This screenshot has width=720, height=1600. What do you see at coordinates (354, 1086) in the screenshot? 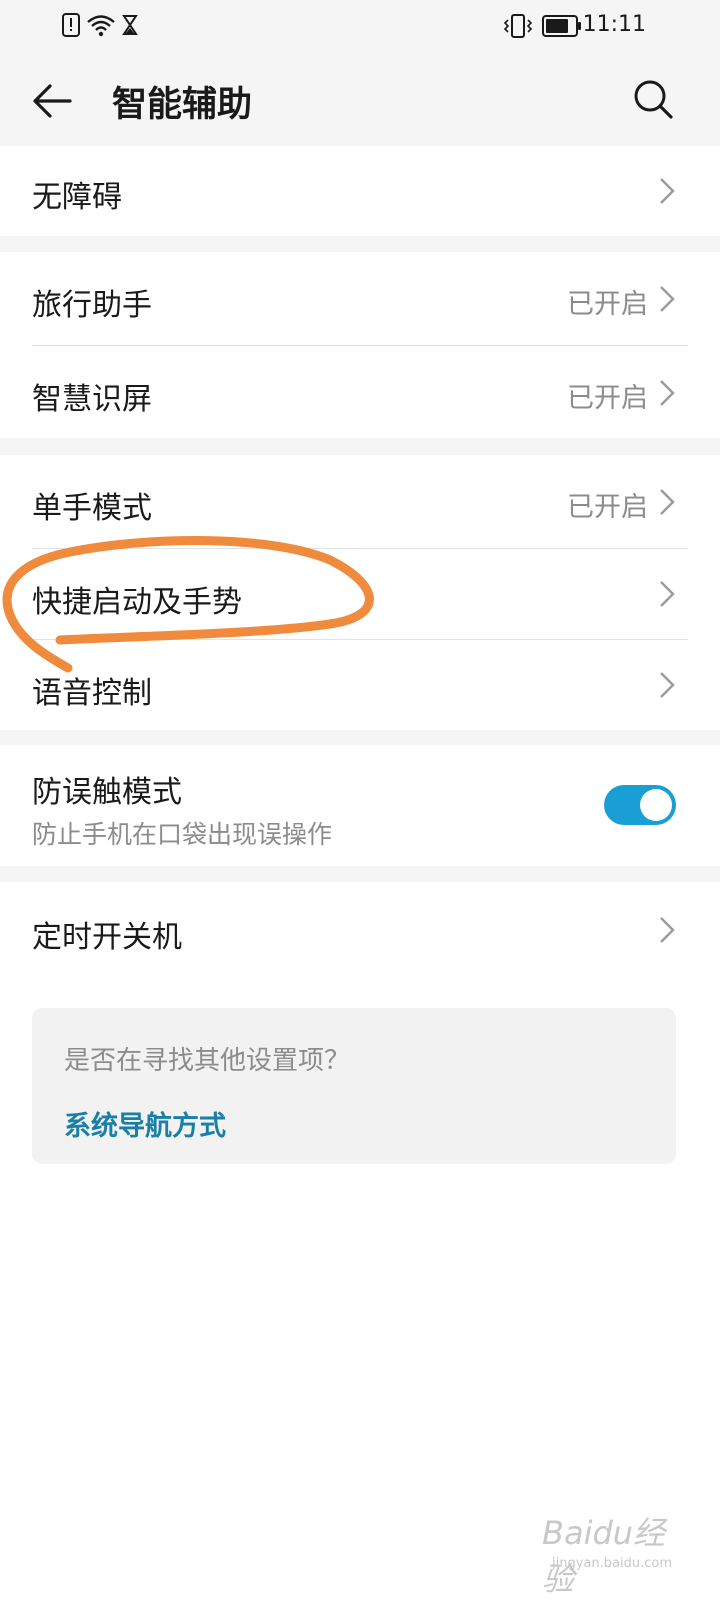
I see `suggestion-card: 是否在寻找其他设置项？ 系统导航方式` at bounding box center [354, 1086].